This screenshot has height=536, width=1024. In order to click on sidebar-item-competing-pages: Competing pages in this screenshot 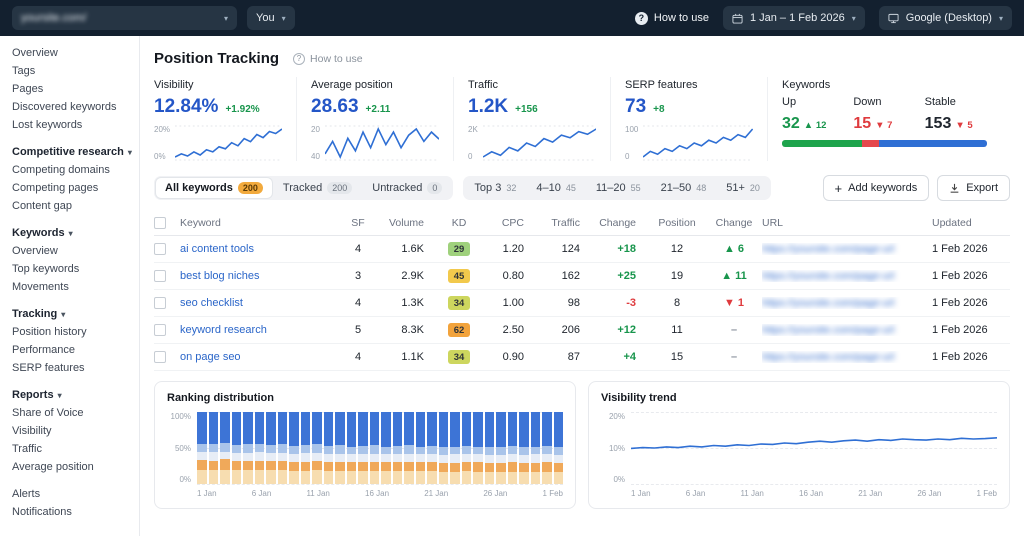, I will do `click(69, 188)`.